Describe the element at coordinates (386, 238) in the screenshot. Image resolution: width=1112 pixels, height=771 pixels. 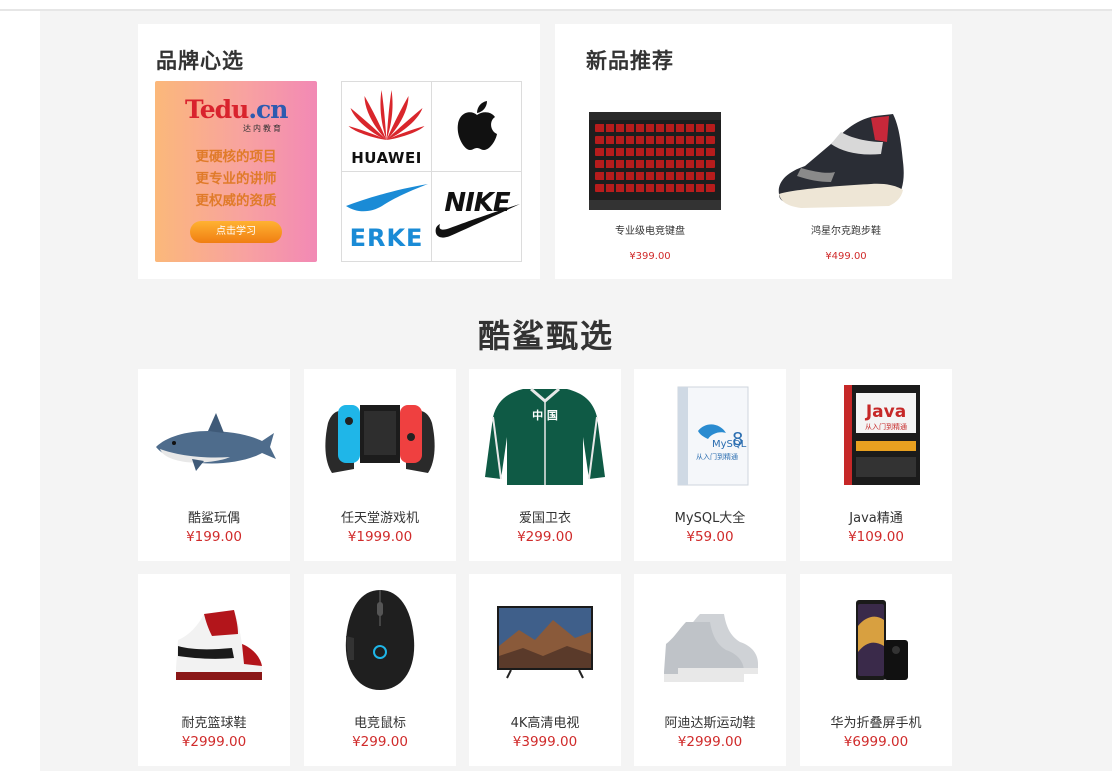
I see `erke-wordmark: ERKE` at that location.